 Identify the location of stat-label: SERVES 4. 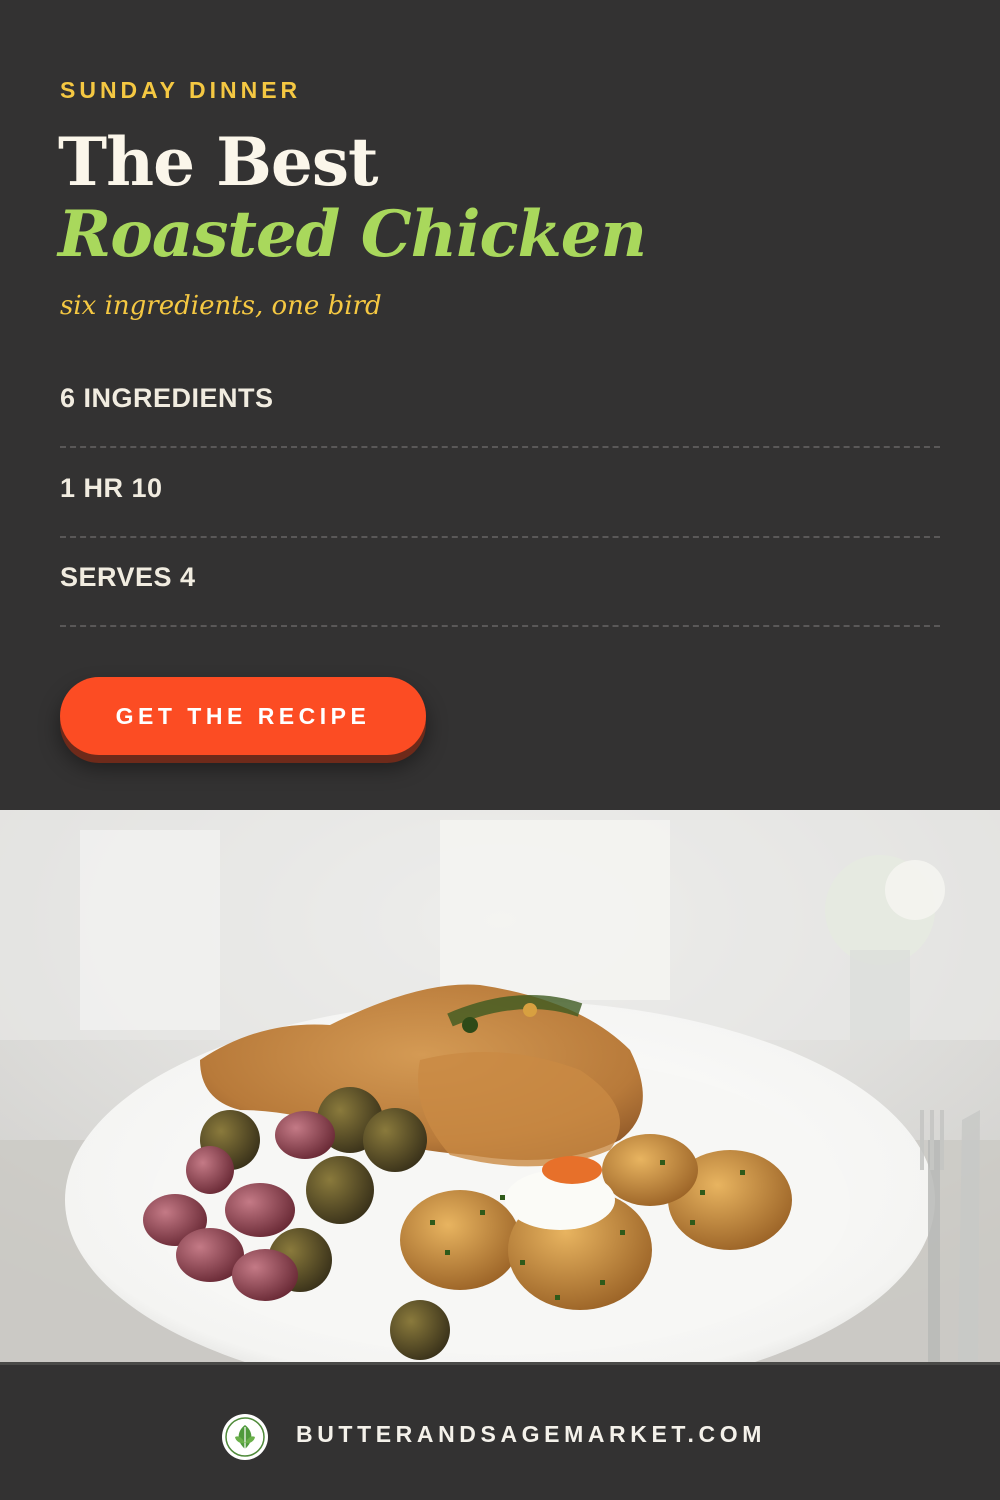
(128, 577).